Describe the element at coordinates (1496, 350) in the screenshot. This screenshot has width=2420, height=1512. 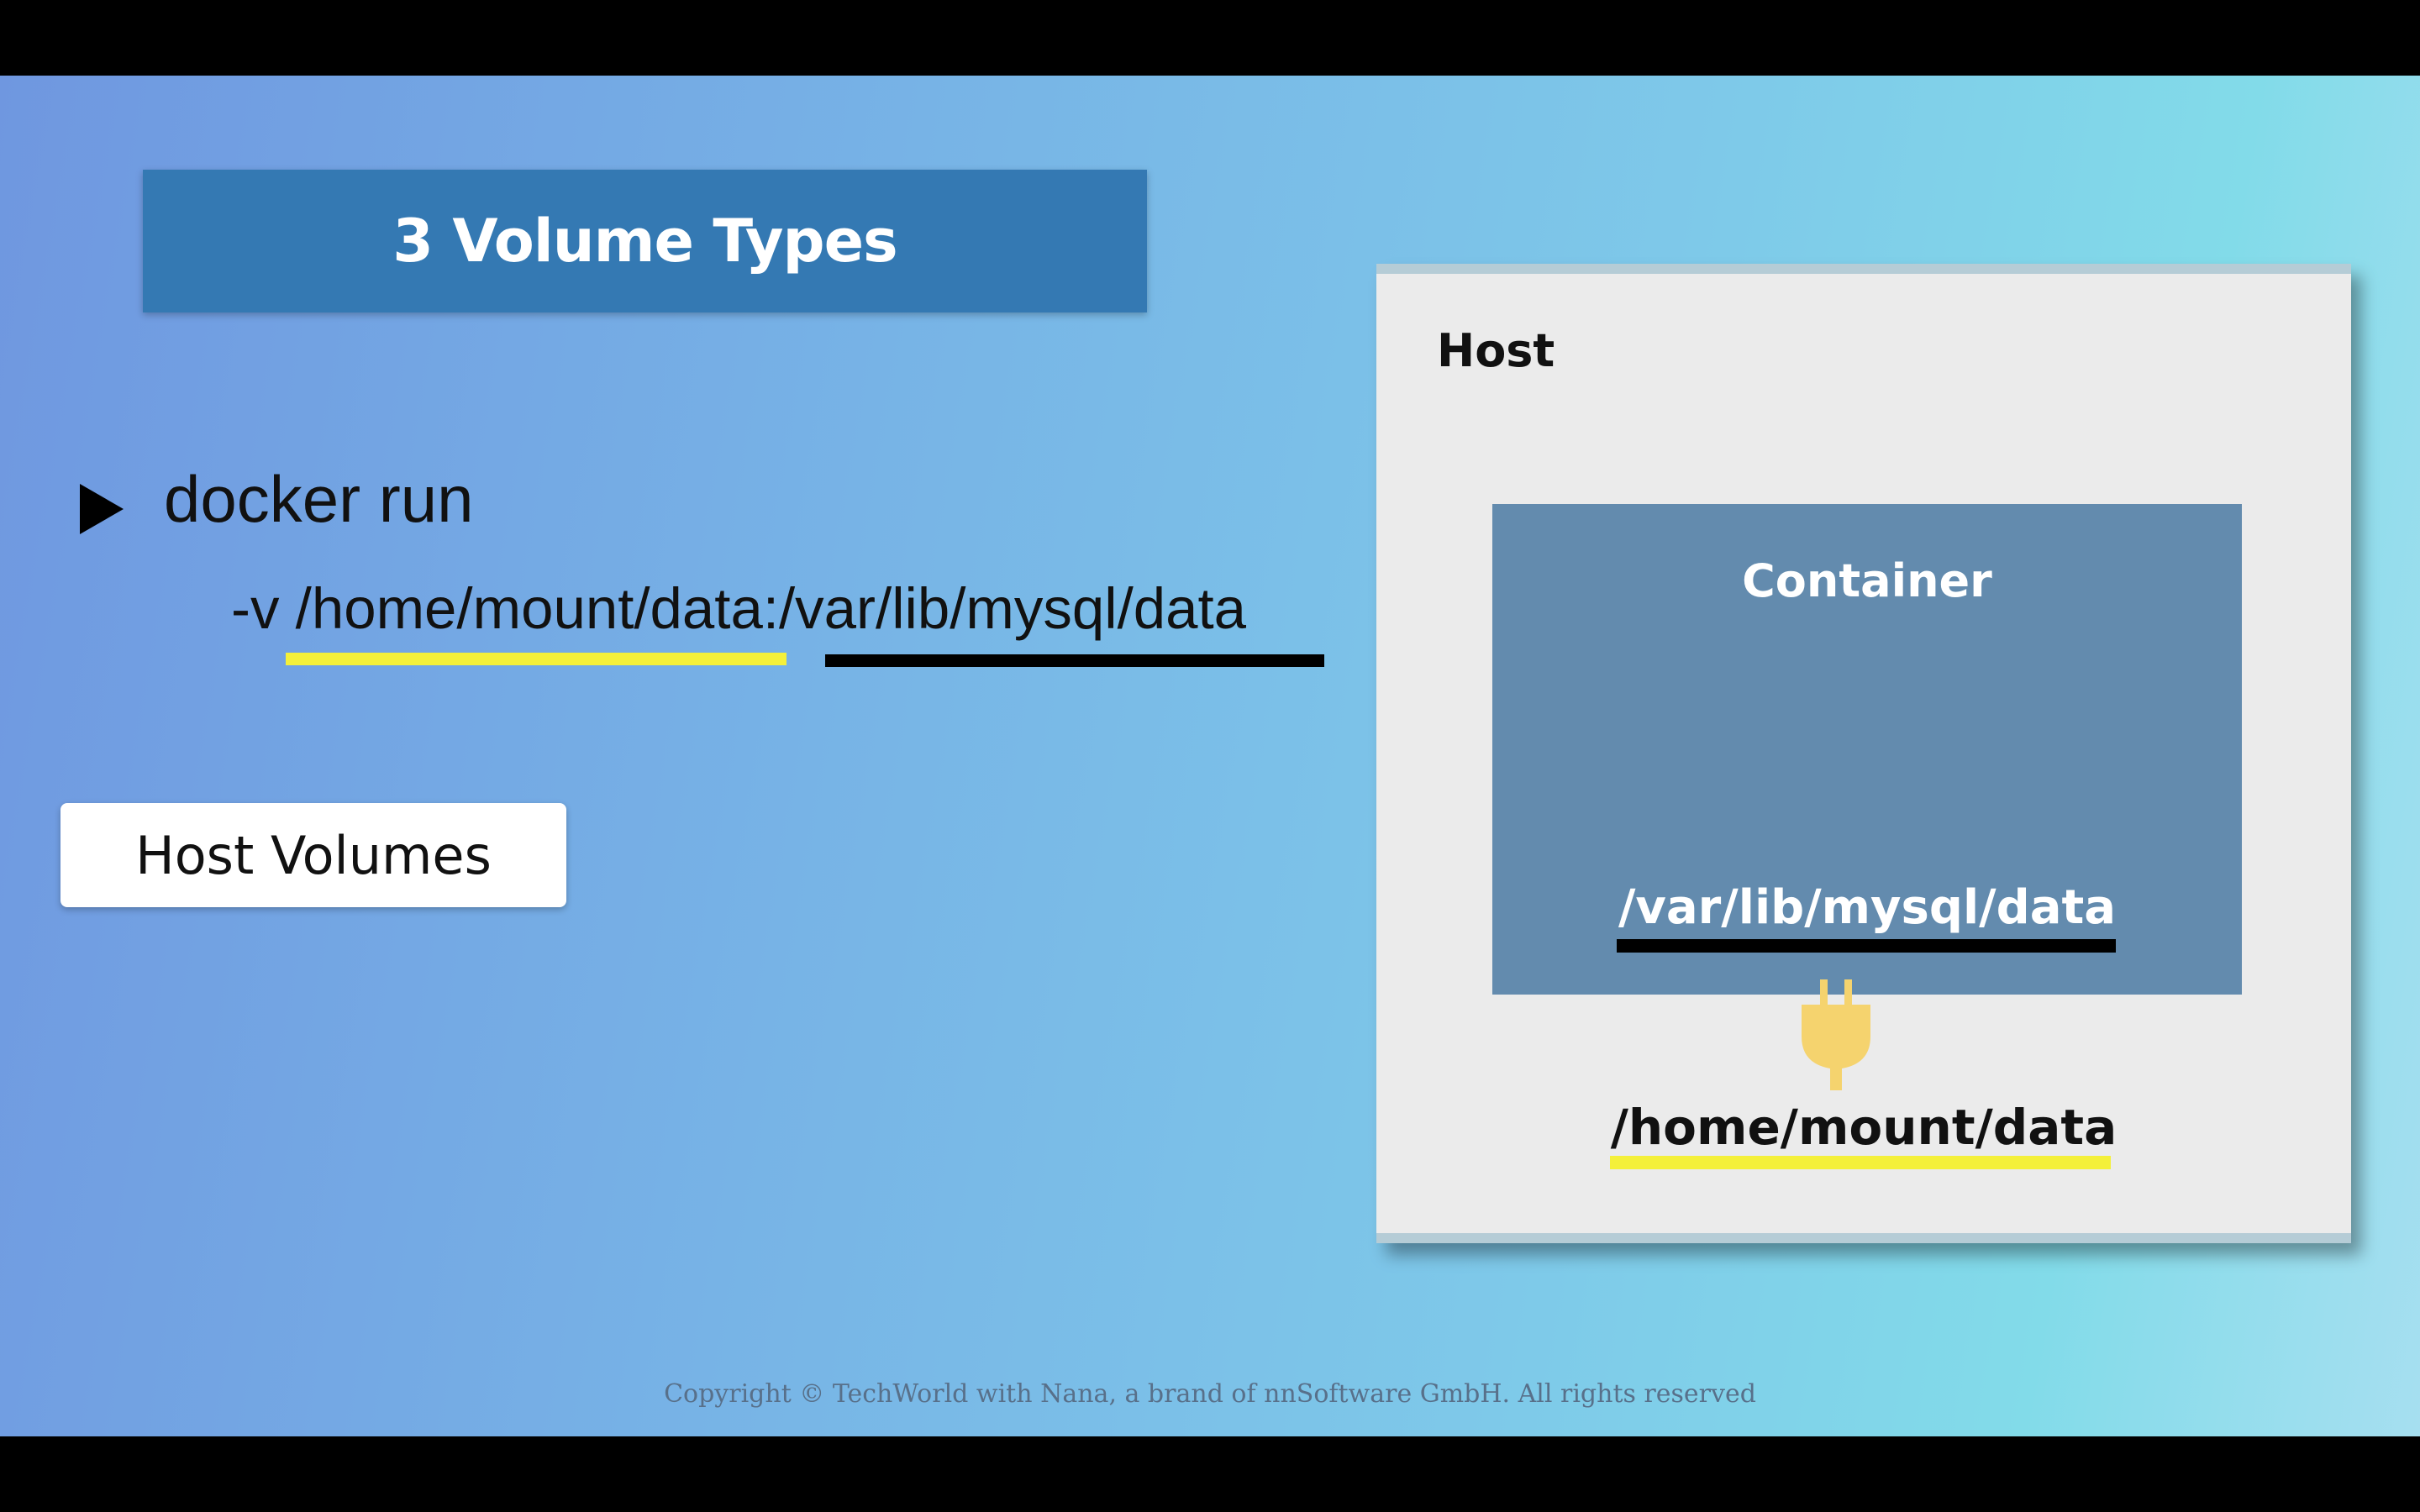
I see `host-label: Host` at that location.